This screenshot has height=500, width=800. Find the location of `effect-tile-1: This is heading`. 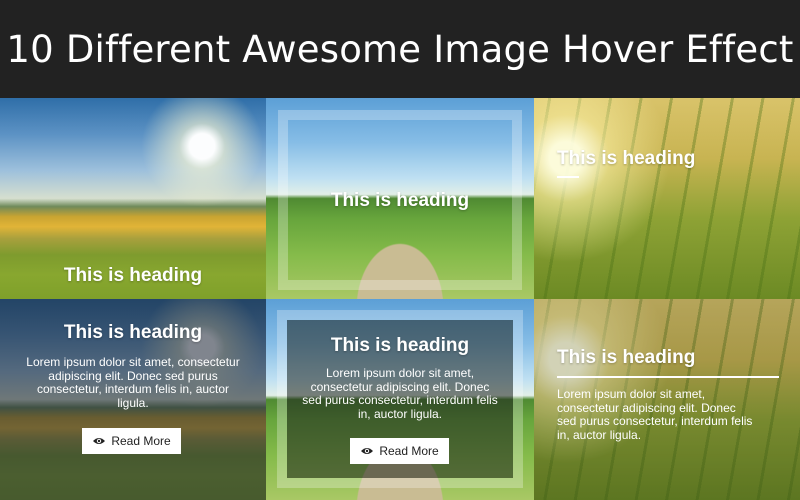

effect-tile-1: This is heading is located at coordinates (133, 198).